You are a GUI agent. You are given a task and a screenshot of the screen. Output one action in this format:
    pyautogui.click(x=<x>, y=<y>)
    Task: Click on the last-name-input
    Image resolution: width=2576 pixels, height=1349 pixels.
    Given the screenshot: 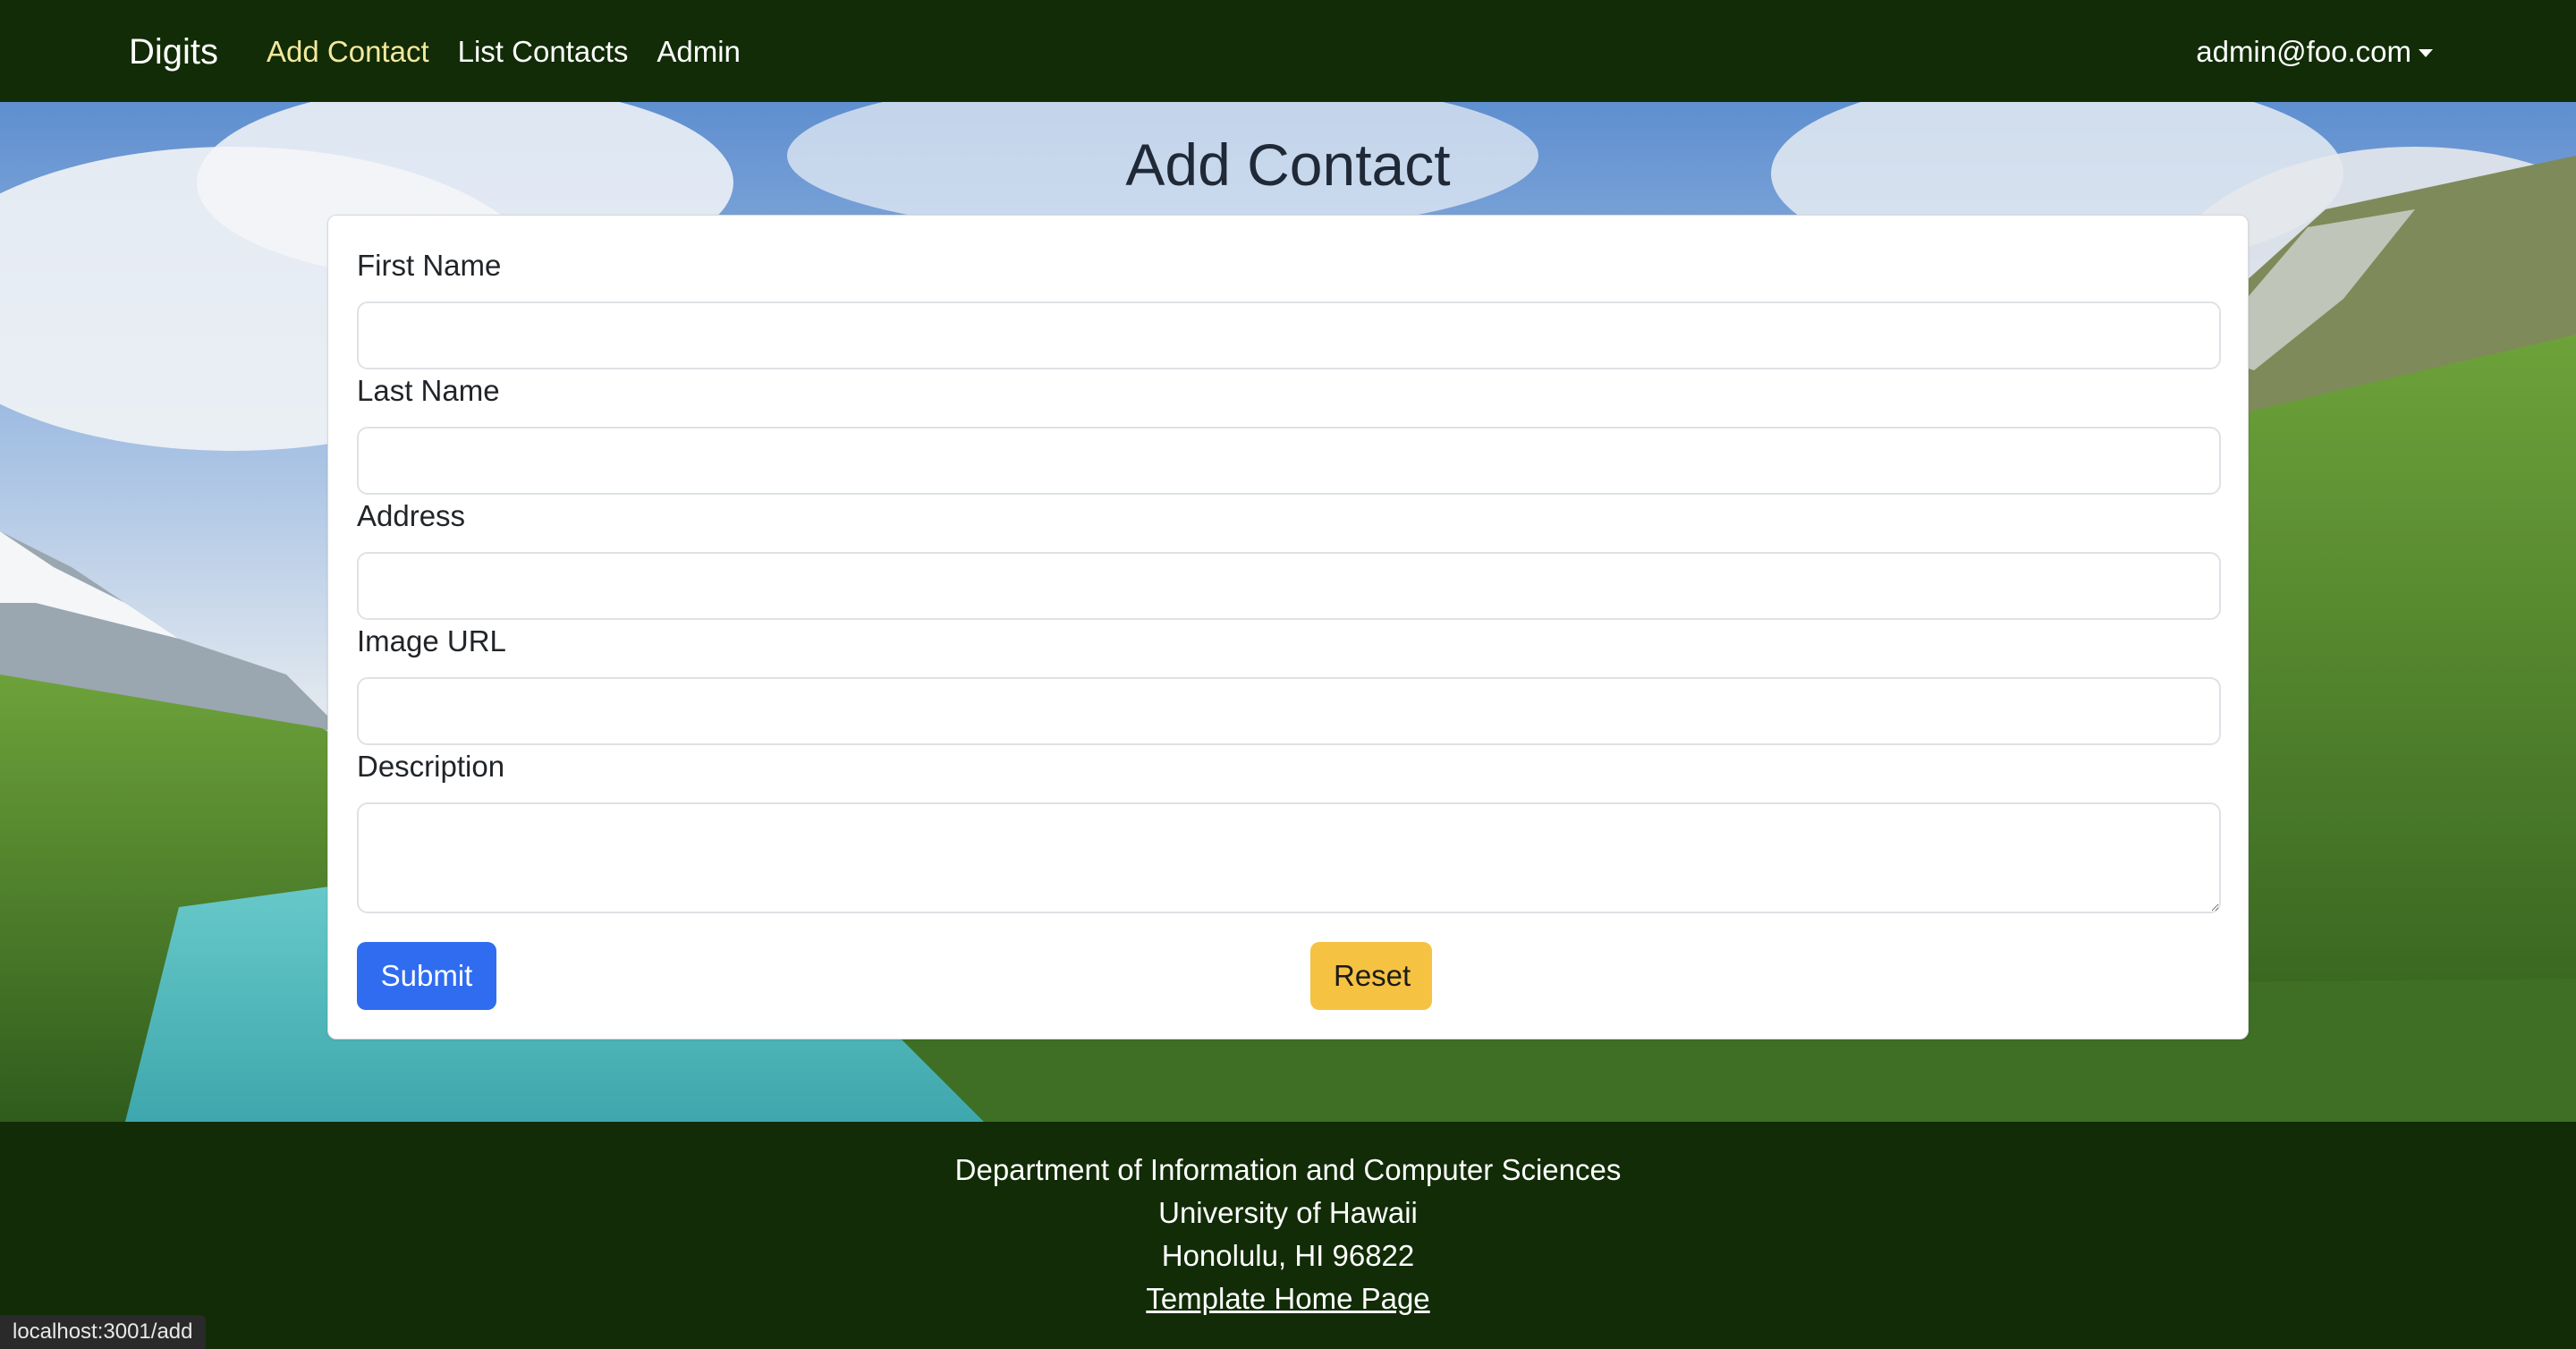 What is the action you would take?
    pyautogui.click(x=1289, y=461)
    